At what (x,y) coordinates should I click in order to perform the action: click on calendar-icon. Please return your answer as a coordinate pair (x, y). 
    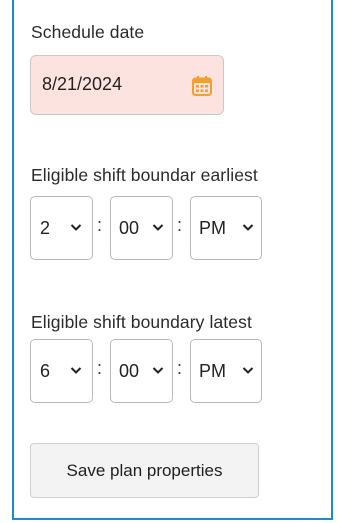
    Looking at the image, I should click on (202, 86).